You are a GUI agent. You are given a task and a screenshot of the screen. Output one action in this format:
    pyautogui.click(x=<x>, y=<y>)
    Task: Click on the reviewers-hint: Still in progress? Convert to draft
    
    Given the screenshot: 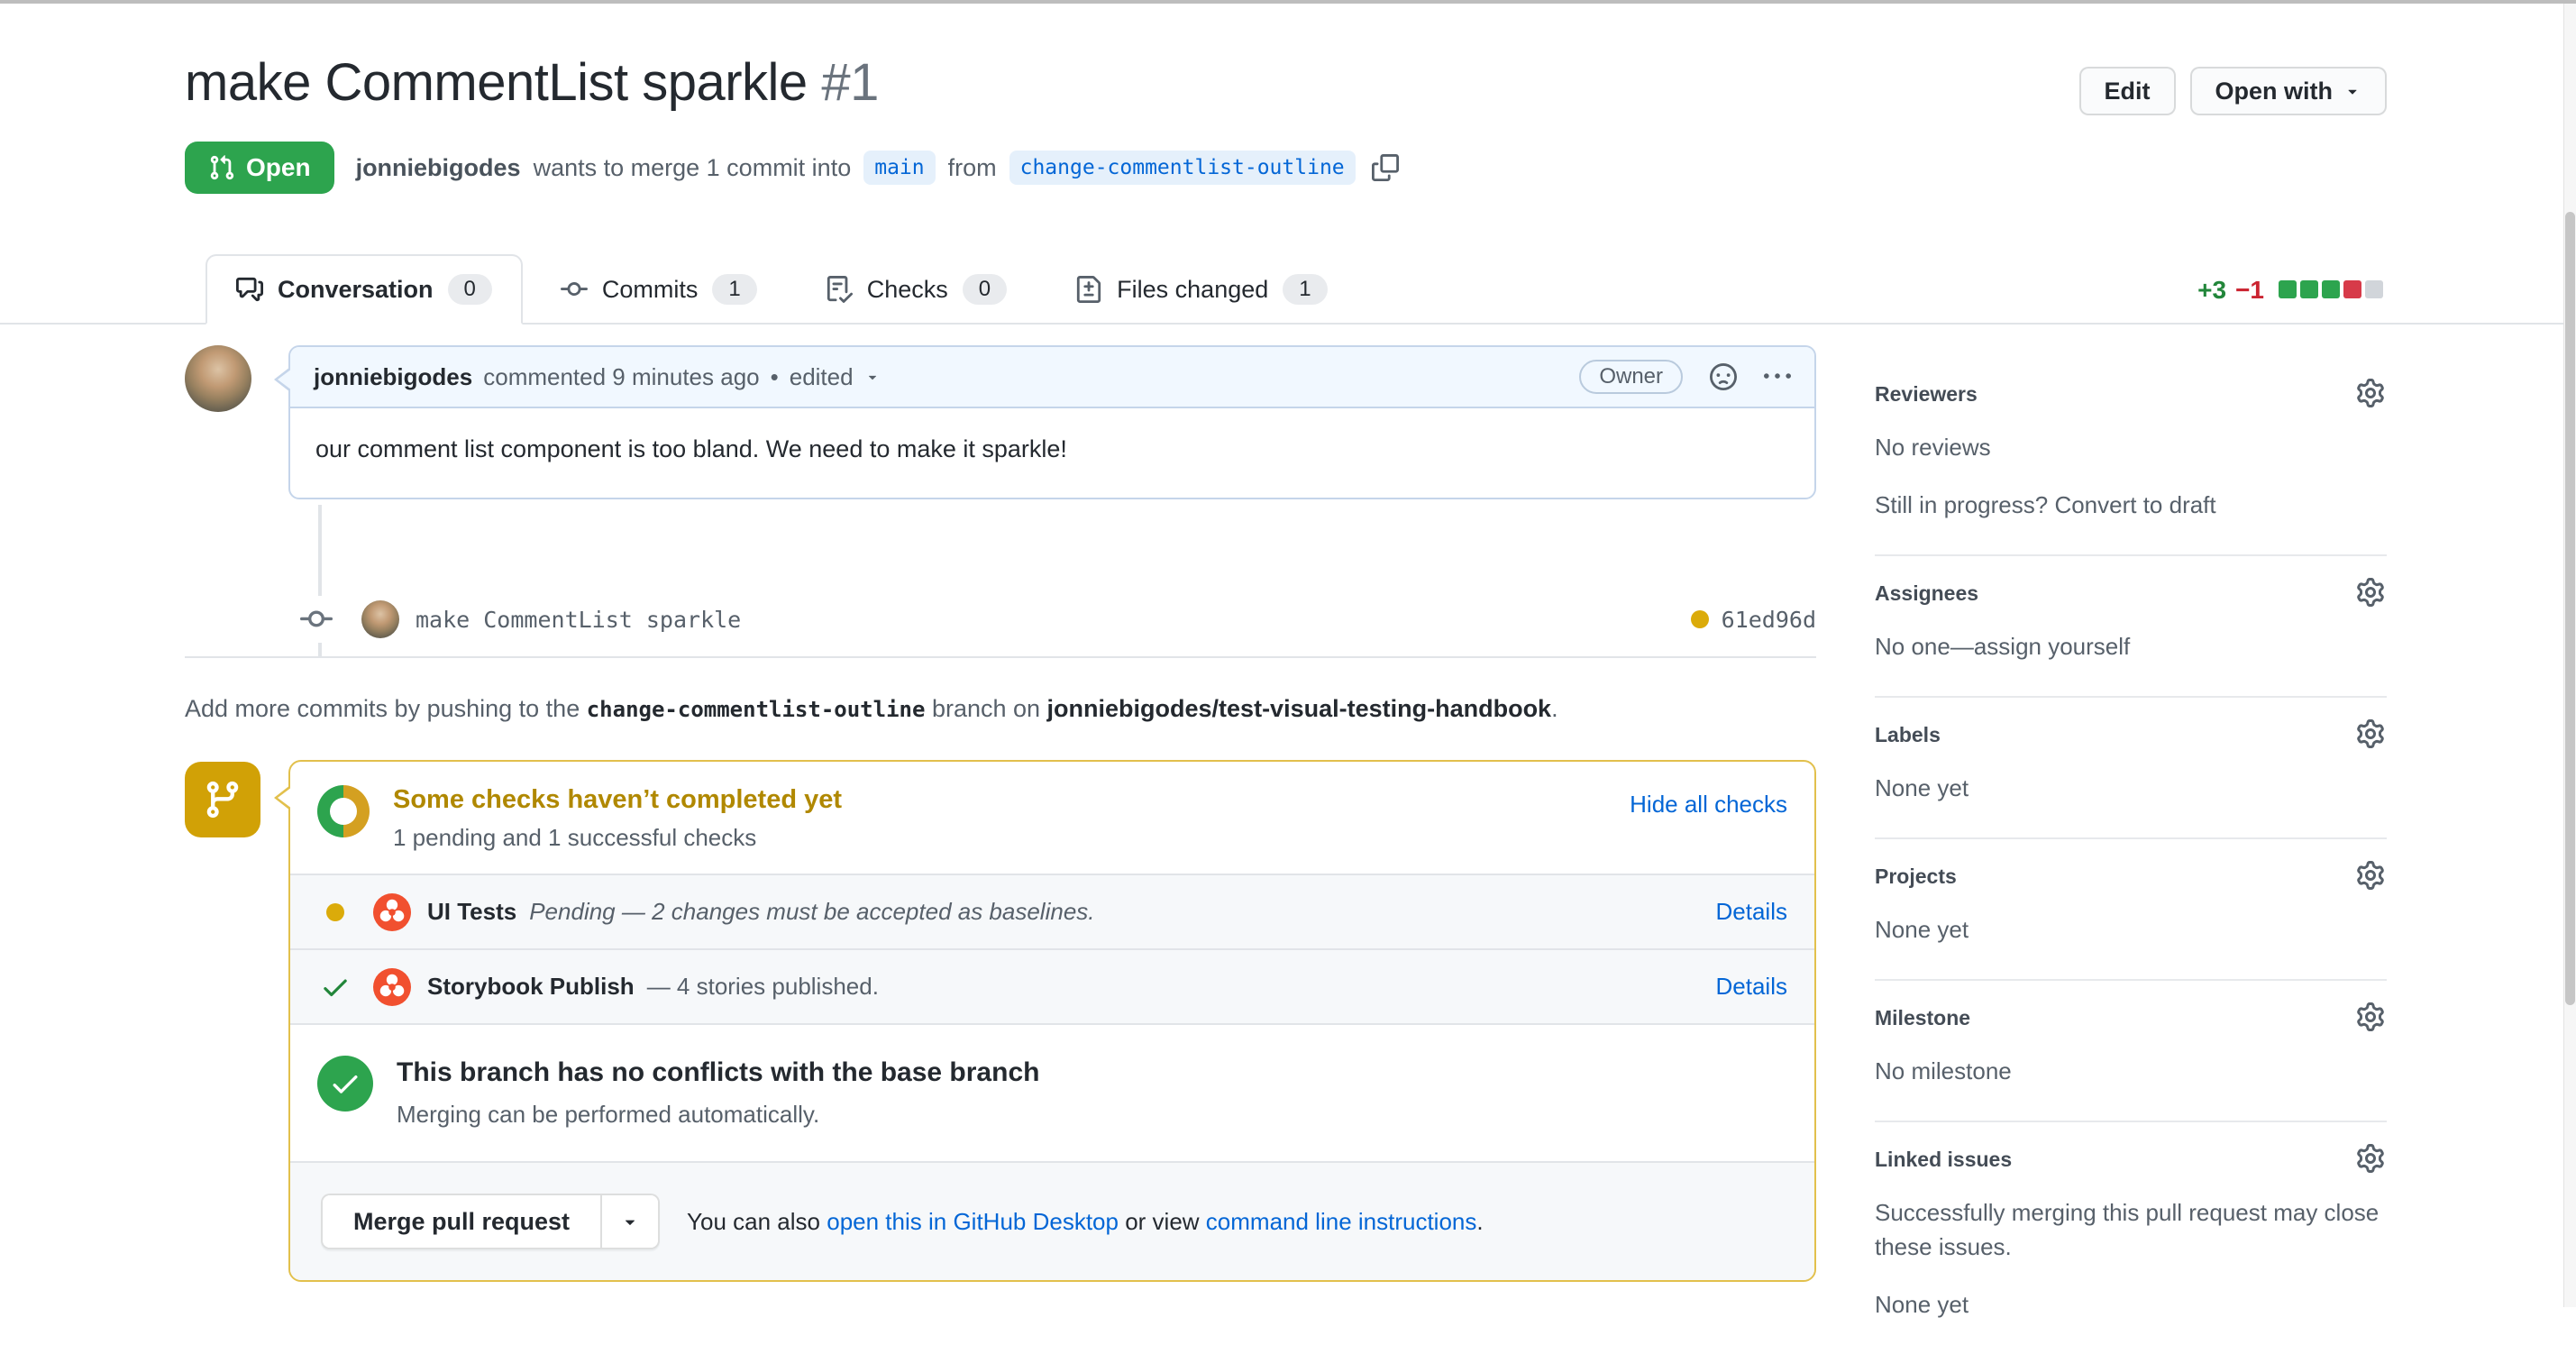 What is the action you would take?
    pyautogui.click(x=2131, y=505)
    